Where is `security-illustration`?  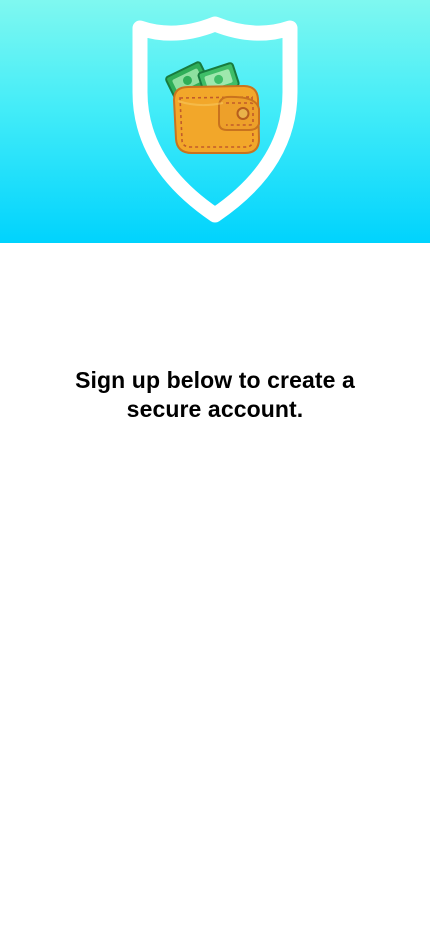
security-illustration is located at coordinates (215, 119).